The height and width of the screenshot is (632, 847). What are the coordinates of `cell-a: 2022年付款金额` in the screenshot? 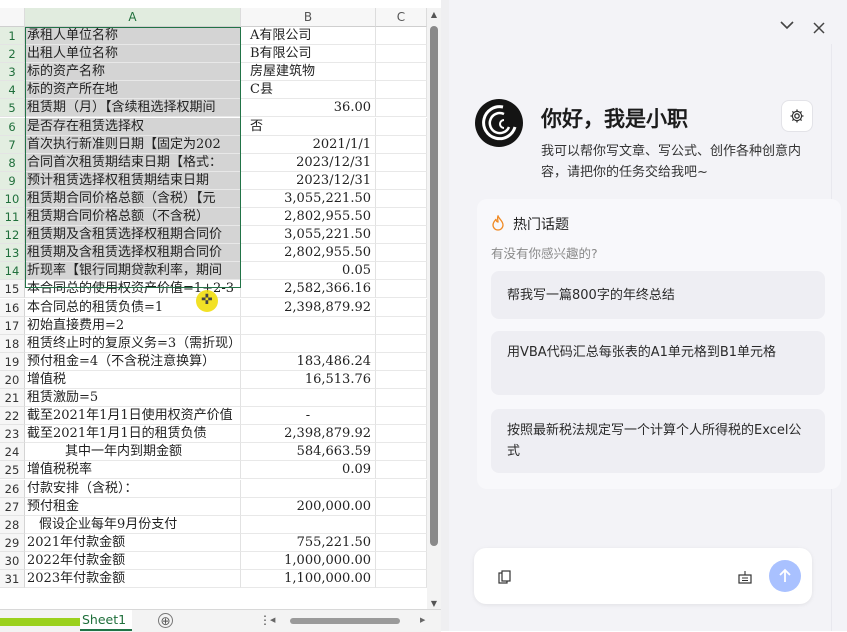 It's located at (133, 561).